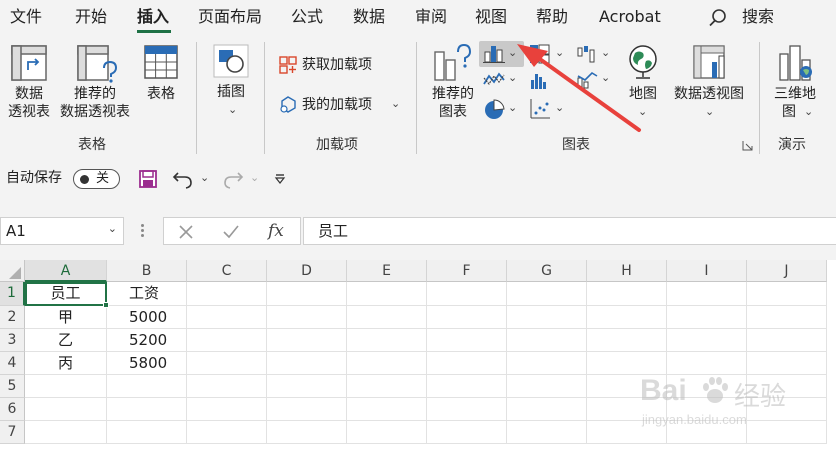 The width and height of the screenshot is (836, 449). I want to click on get-addins-icon, so click(288, 65).